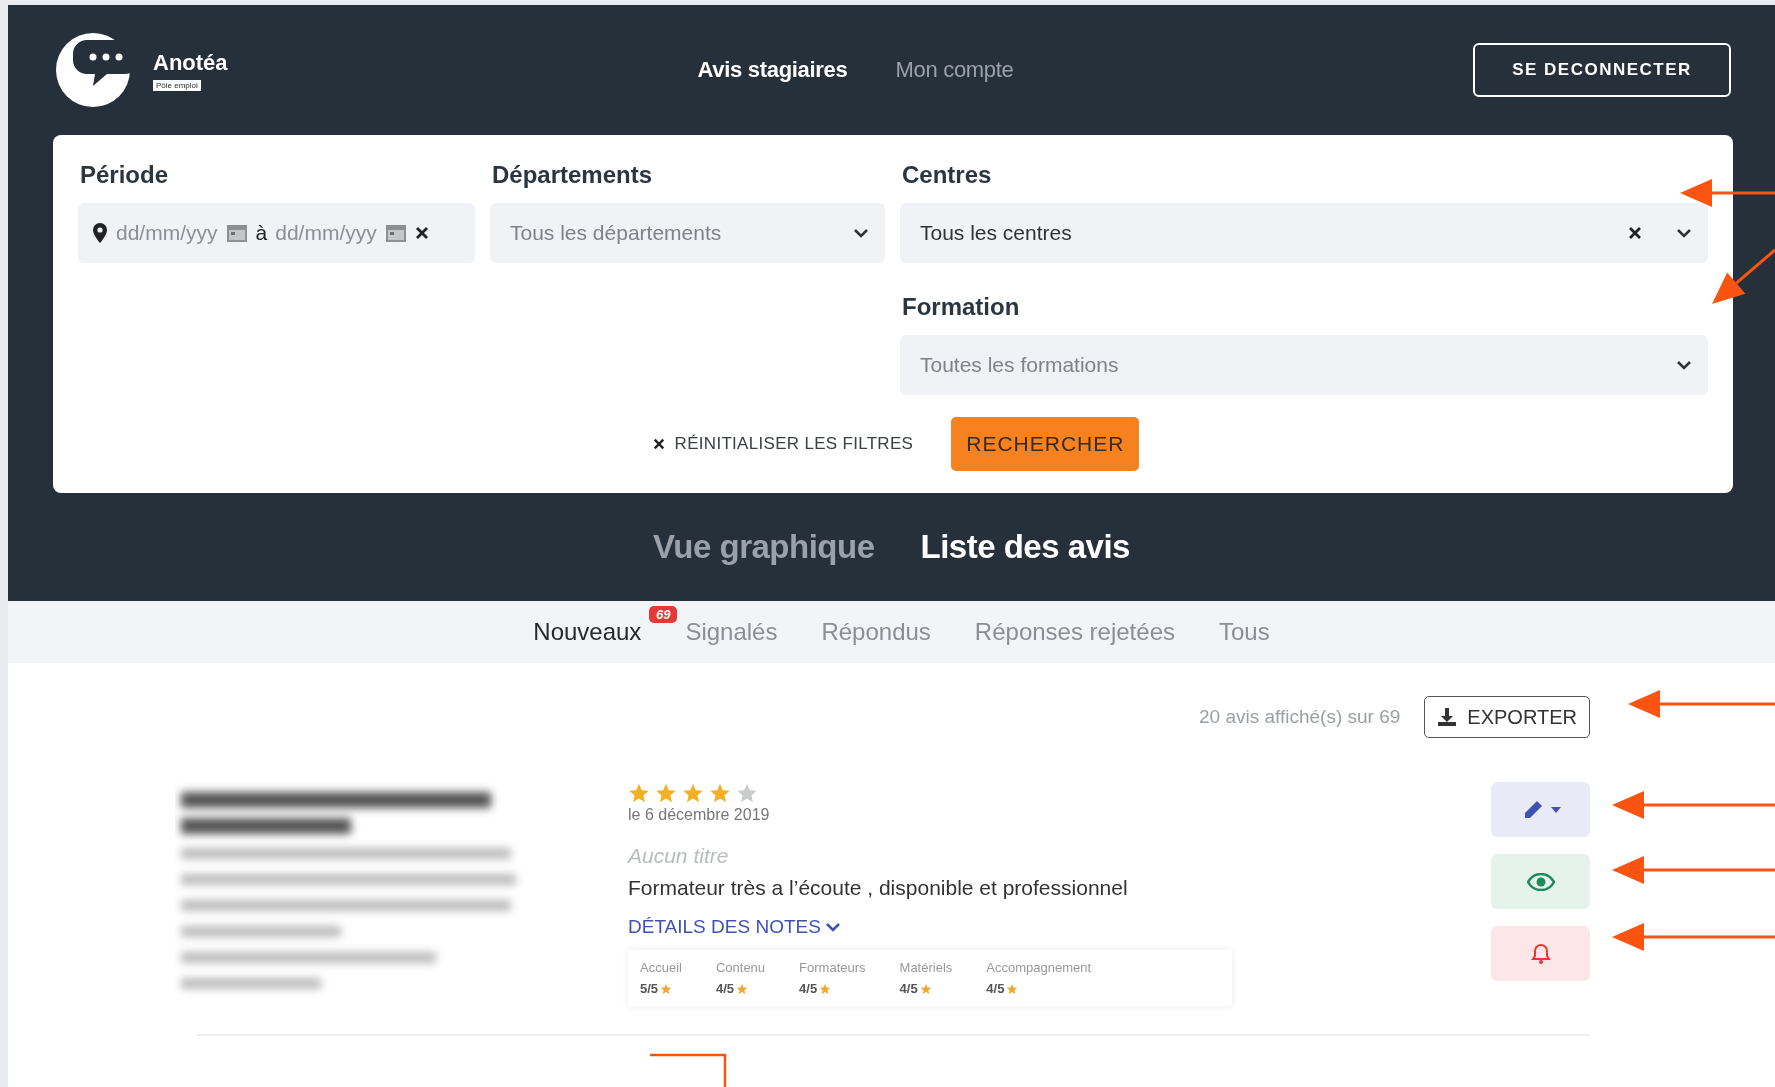 The image size is (1775, 1087). What do you see at coordinates (961, 307) in the screenshot?
I see `filter-label: Formation` at bounding box center [961, 307].